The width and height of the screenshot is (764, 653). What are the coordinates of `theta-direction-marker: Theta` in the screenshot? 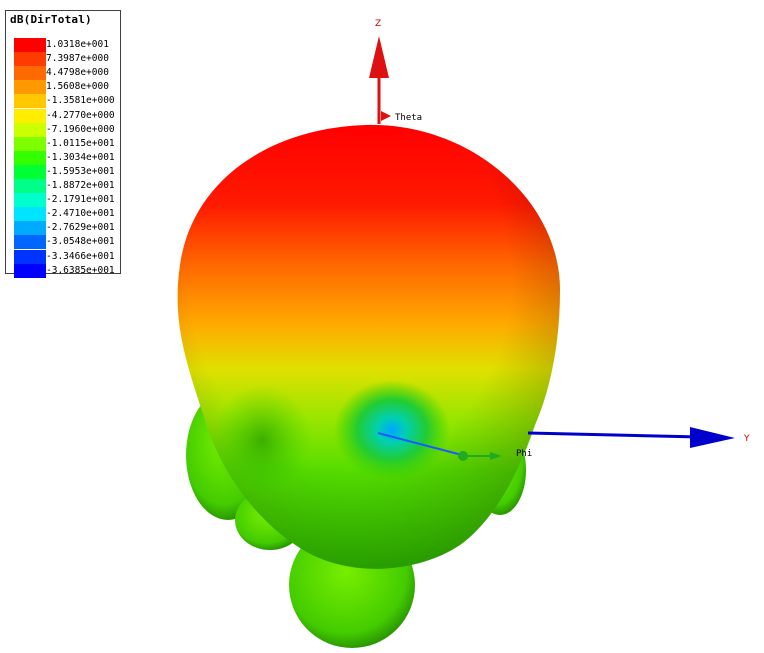 It's located at (400, 115).